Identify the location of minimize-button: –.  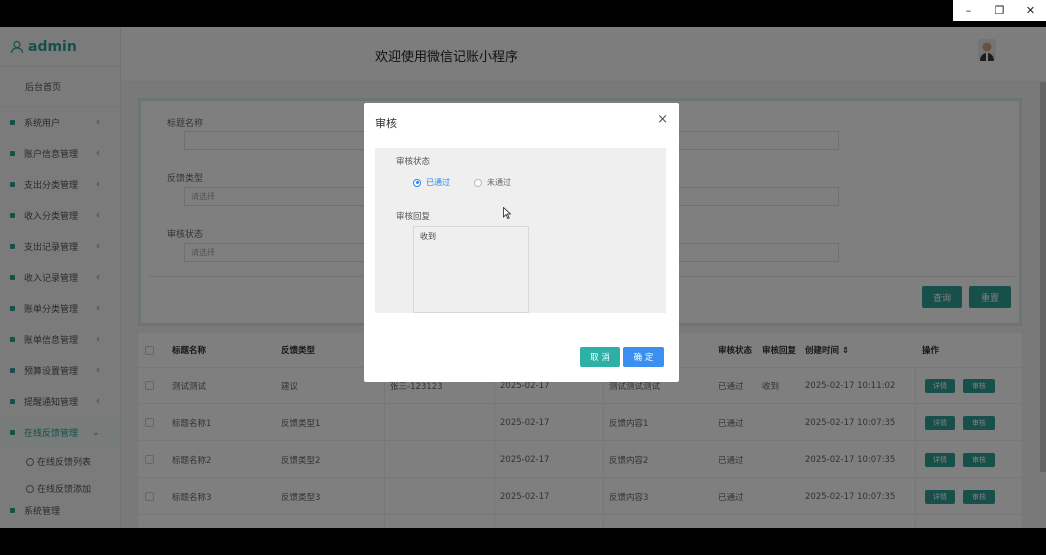
(968, 10).